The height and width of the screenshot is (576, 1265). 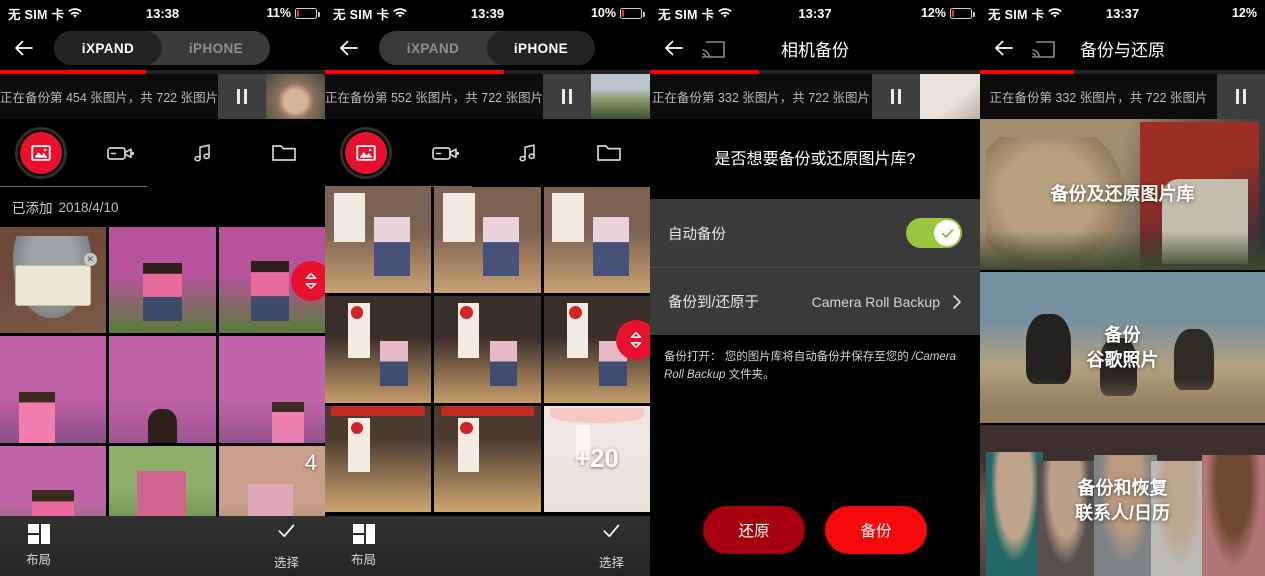 I want to click on photo-cell: +20, so click(x=596, y=459).